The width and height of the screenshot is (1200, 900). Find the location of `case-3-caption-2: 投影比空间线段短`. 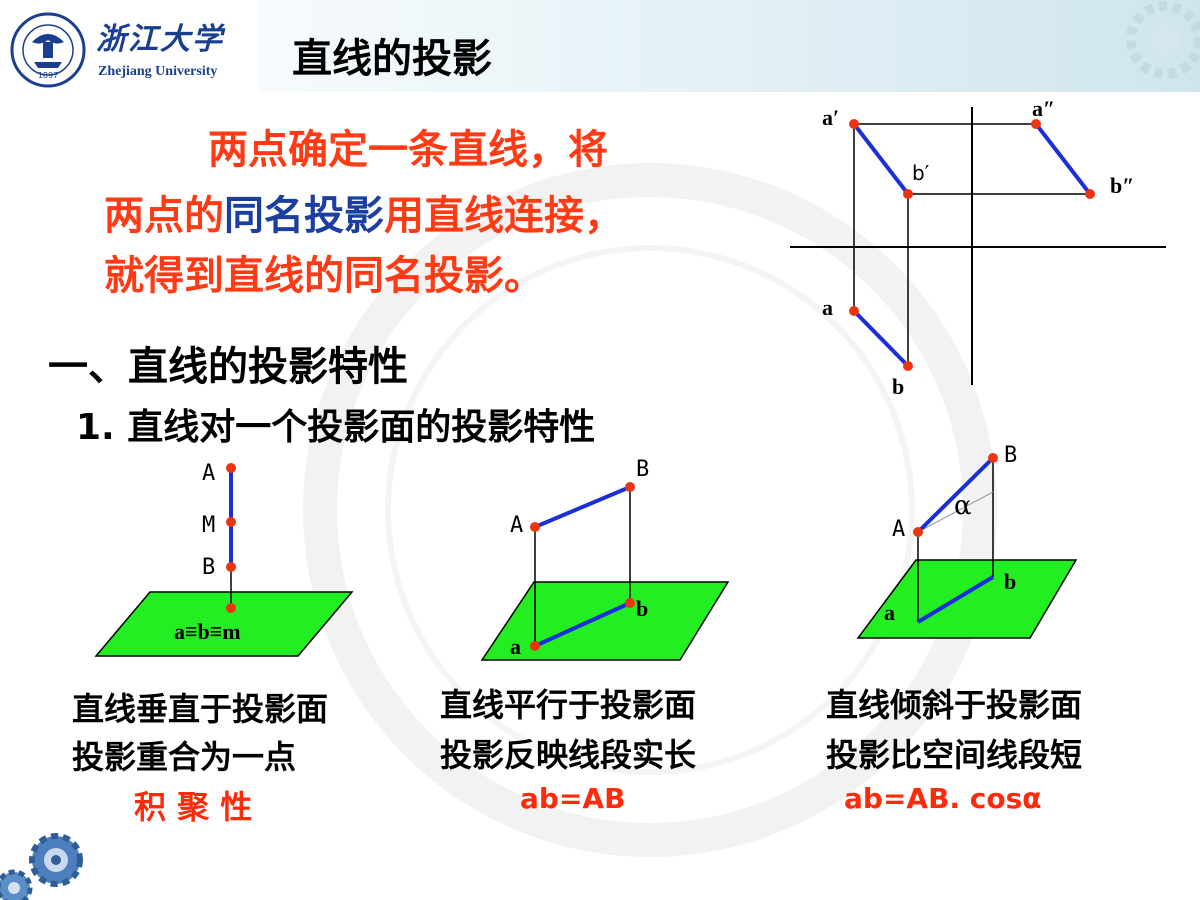

case-3-caption-2: 投影比空间线段短 is located at coordinates (954, 755).